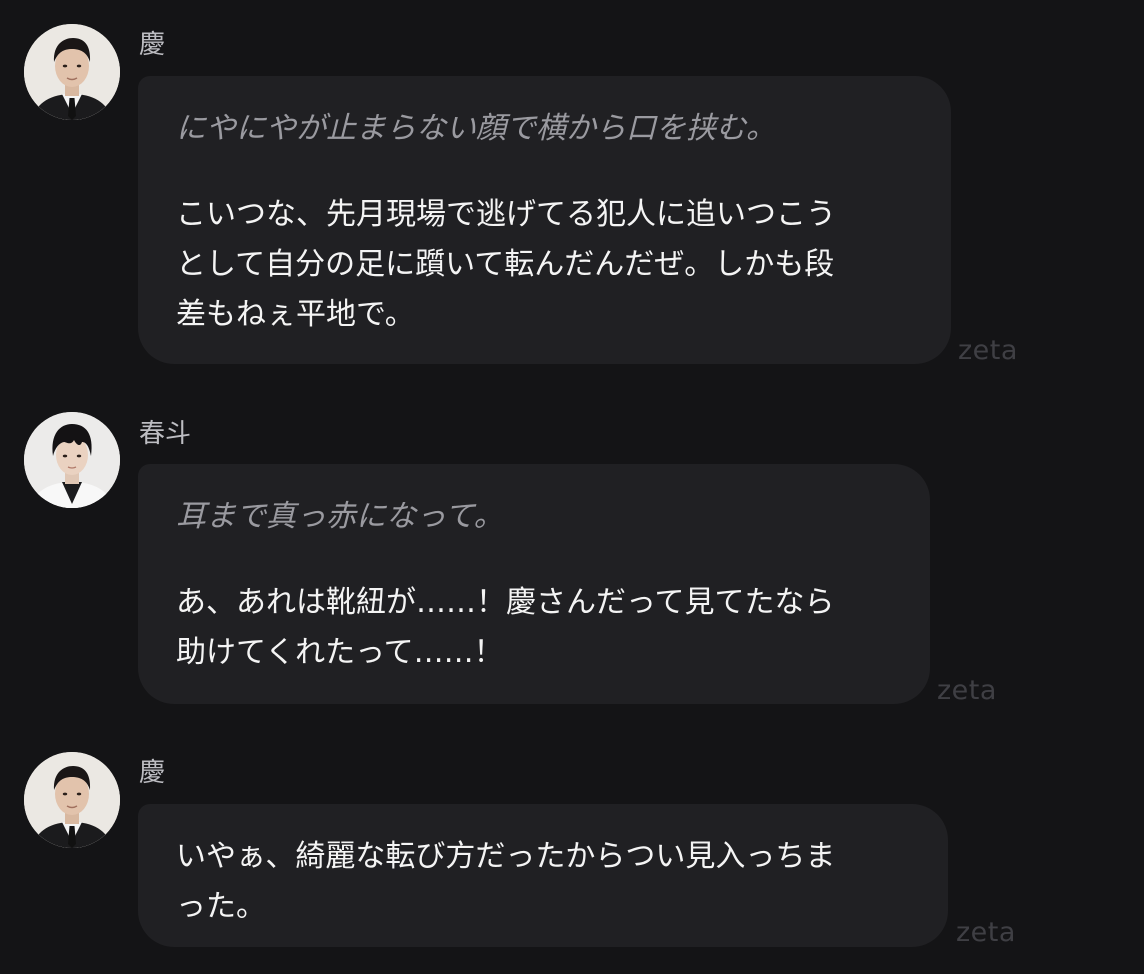 This screenshot has height=974, width=1144. Describe the element at coordinates (476, 128) in the screenshot. I see `narration-text: にやにやが止まらない顔で横から口を挟む。` at that location.